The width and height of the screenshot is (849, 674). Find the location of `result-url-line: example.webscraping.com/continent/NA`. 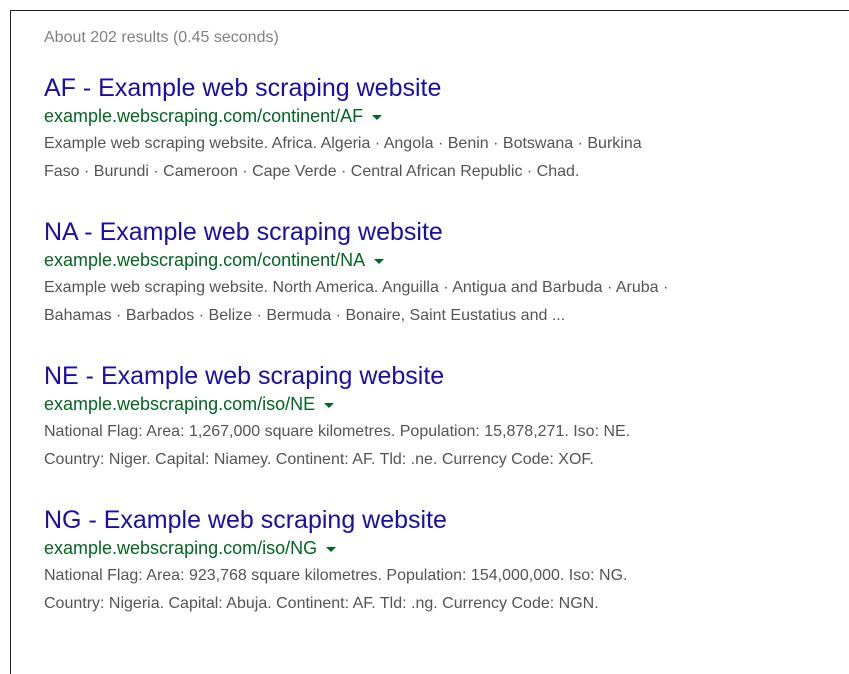

result-url-line: example.webscraping.com/continent/NA is located at coordinates (444, 260).